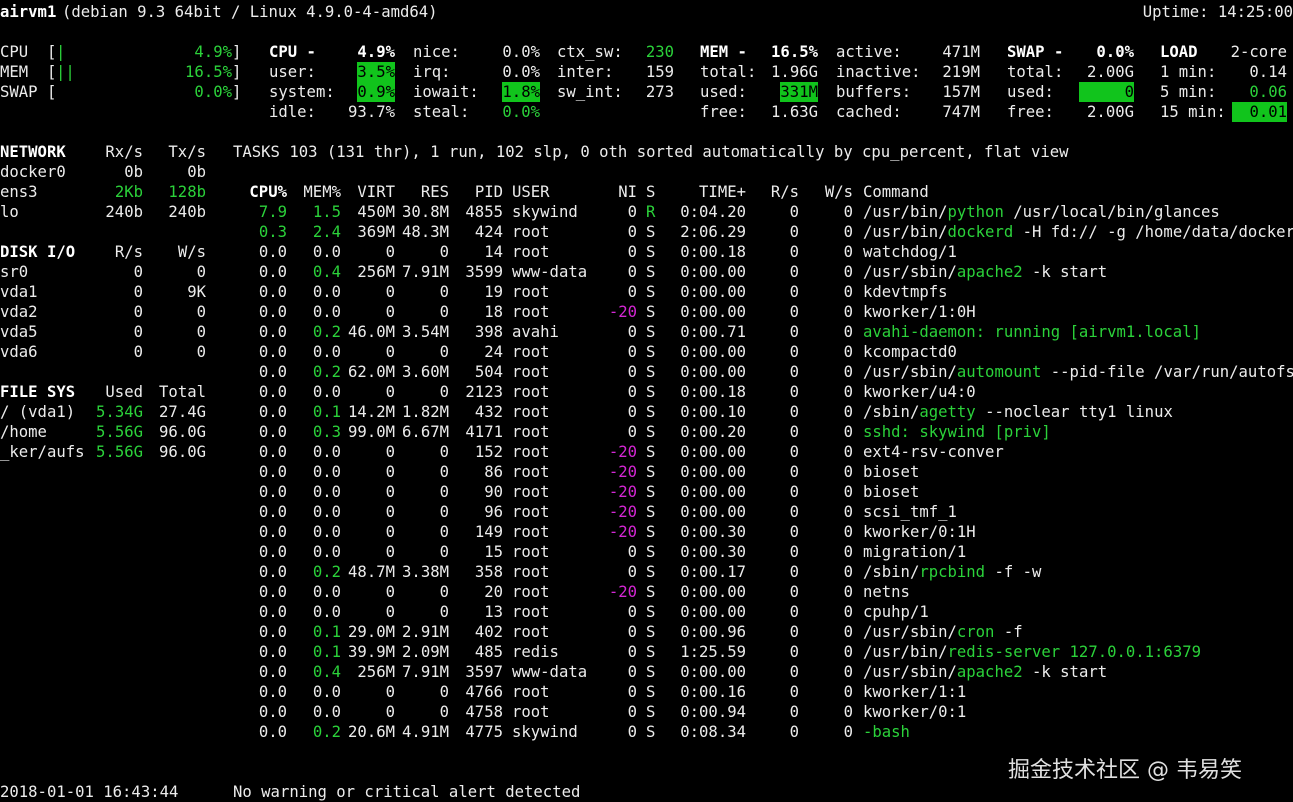  What do you see at coordinates (545, 212) in the screenshot?
I see `proc-user: skywind` at bounding box center [545, 212].